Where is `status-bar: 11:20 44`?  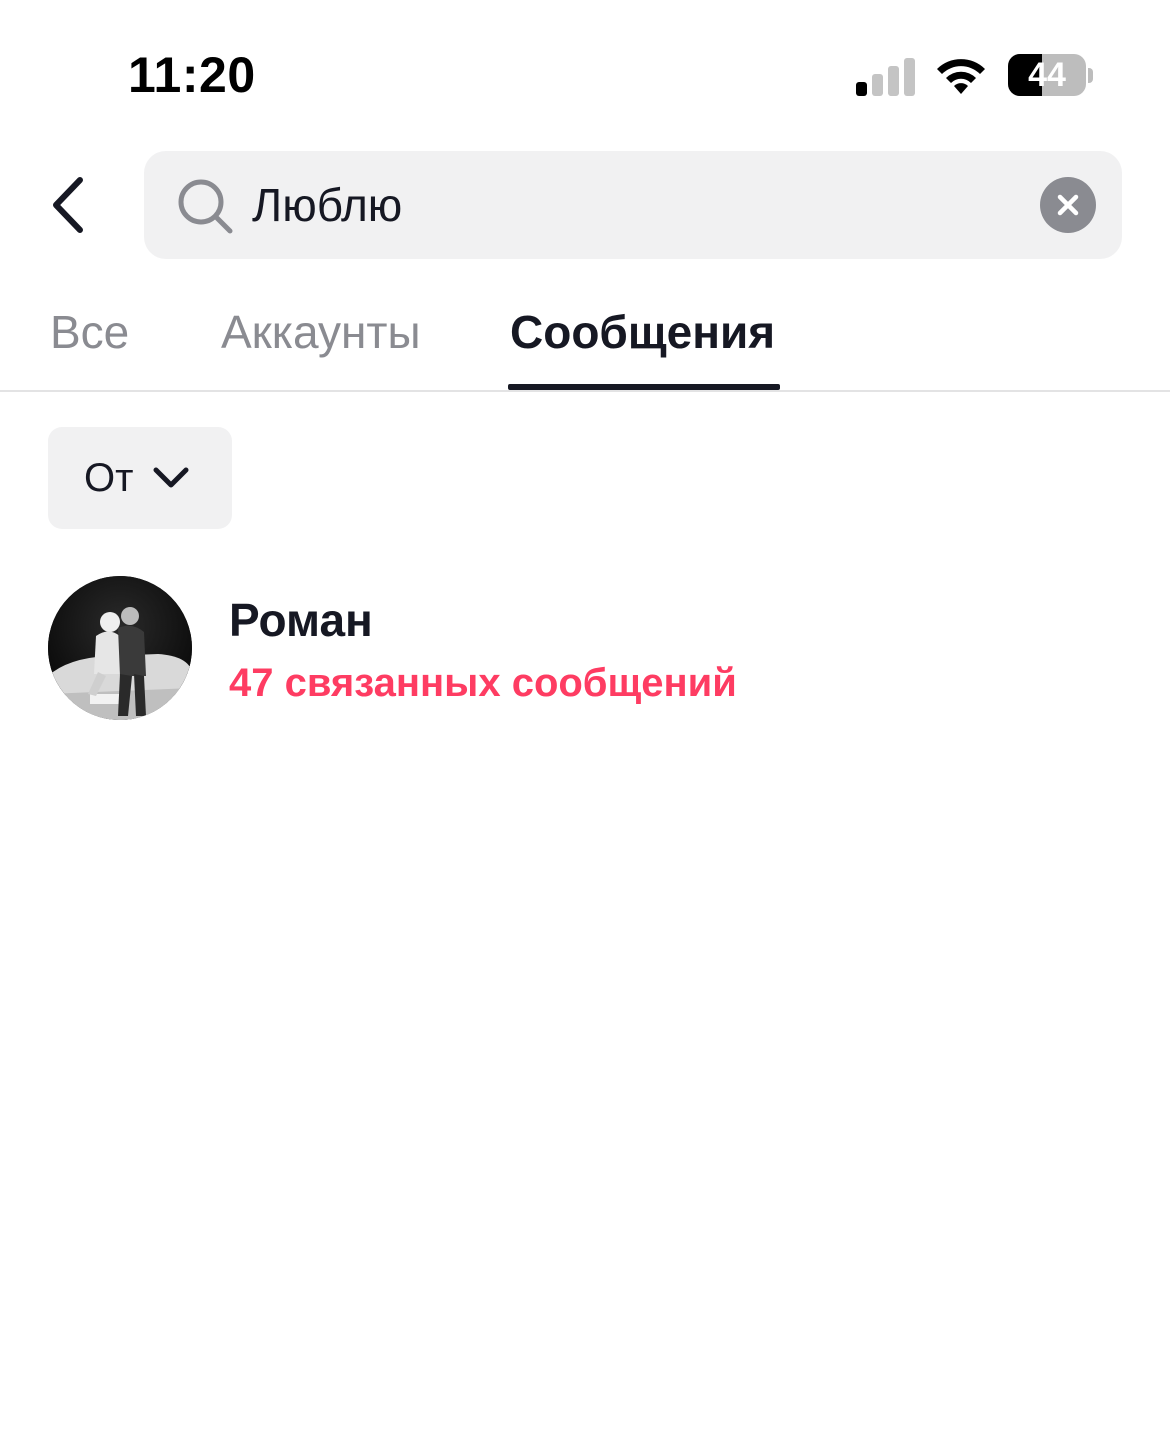 status-bar: 11:20 44 is located at coordinates (585, 65).